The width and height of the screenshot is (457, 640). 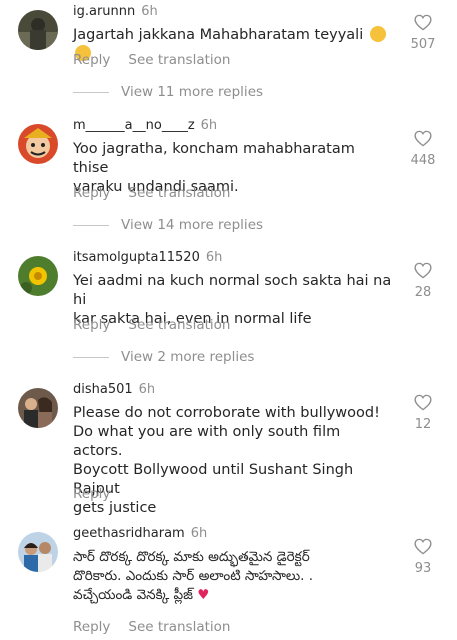 I want to click on like-control: 93, so click(x=423, y=557).